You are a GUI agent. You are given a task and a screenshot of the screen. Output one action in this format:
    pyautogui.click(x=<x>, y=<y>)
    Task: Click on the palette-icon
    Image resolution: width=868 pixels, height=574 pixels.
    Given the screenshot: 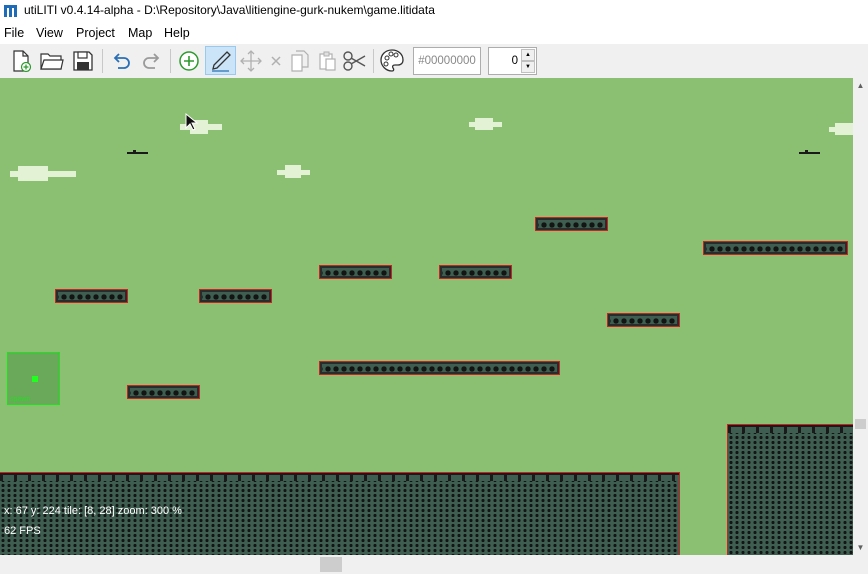 What is the action you would take?
    pyautogui.click(x=392, y=60)
    